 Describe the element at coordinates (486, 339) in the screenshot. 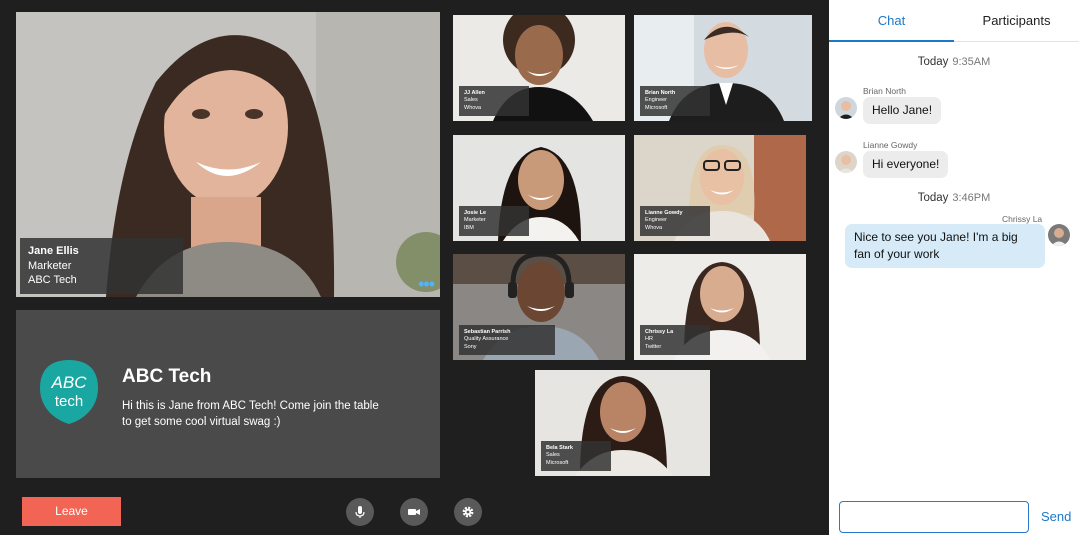

I see `participant-role: Quality Assurance` at that location.